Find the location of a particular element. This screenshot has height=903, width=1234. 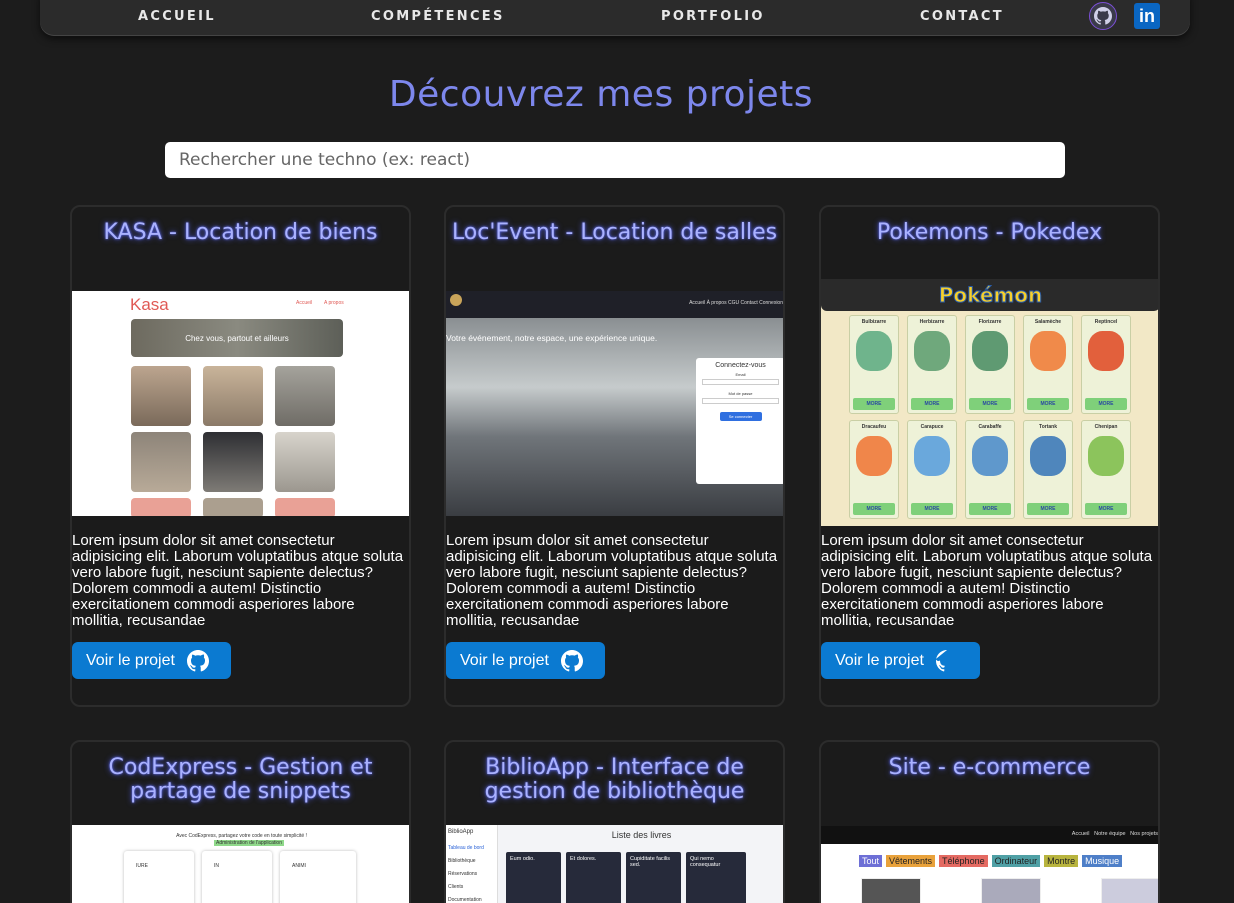

nav-link-accueil: ACCUEIL is located at coordinates (177, 16).